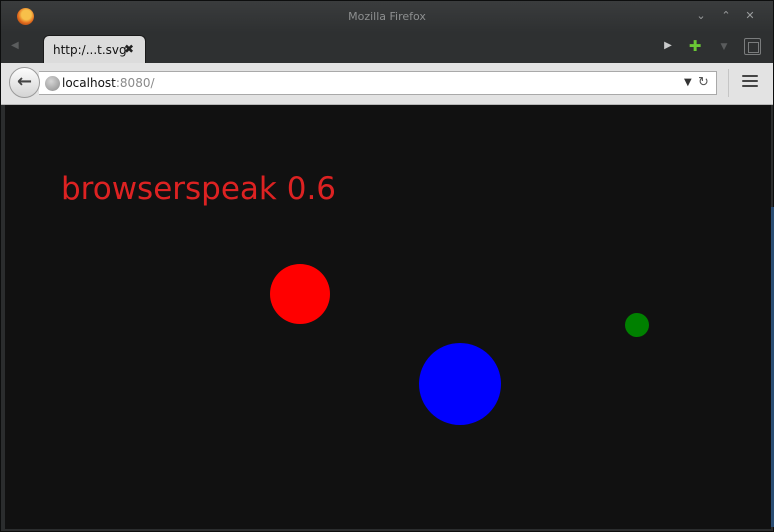  What do you see at coordinates (637, 325) in the screenshot?
I see `green-circle` at bounding box center [637, 325].